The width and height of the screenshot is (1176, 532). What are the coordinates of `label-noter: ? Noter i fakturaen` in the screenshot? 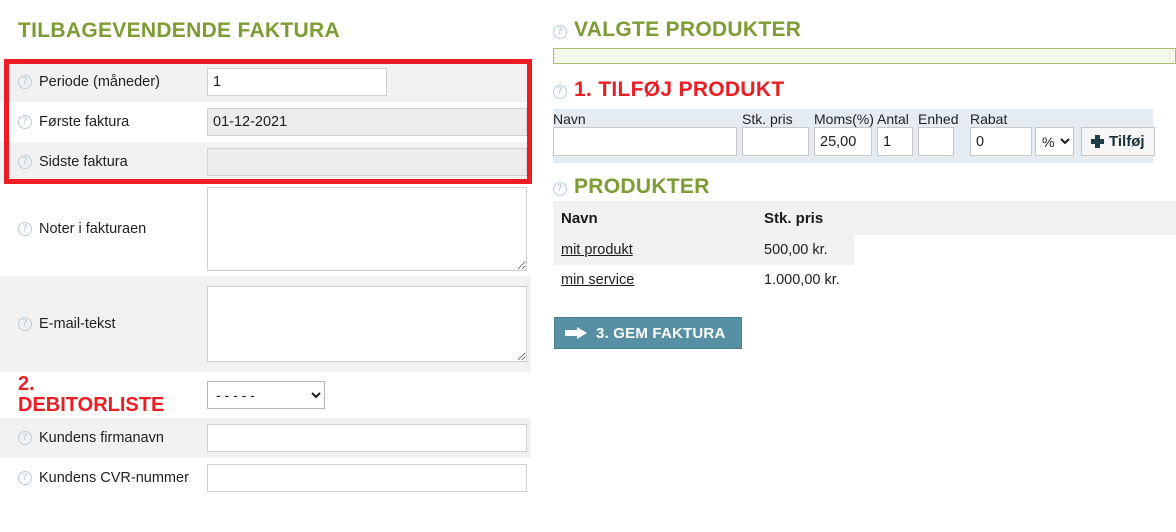 It's located at (103, 229).